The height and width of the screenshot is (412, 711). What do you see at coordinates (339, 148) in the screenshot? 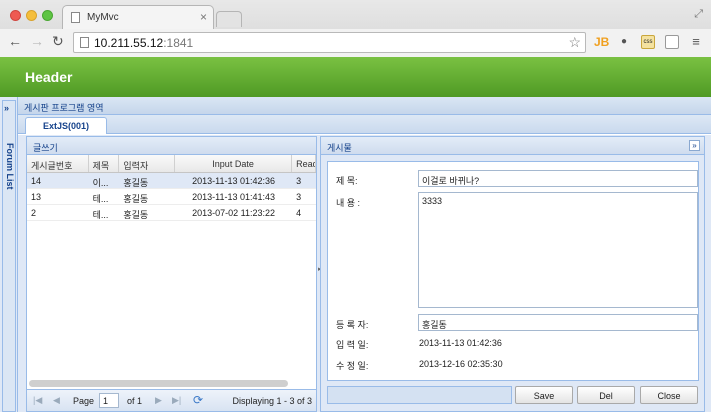
I see `form-panel-title: 게시물` at bounding box center [339, 148].